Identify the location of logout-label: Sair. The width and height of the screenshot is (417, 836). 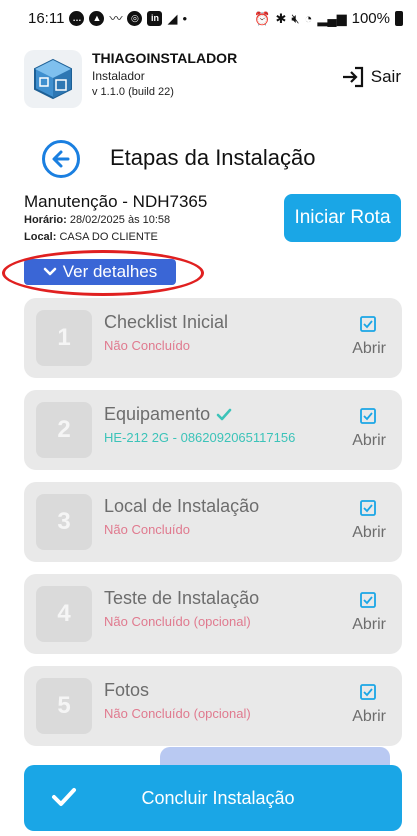
(385, 76).